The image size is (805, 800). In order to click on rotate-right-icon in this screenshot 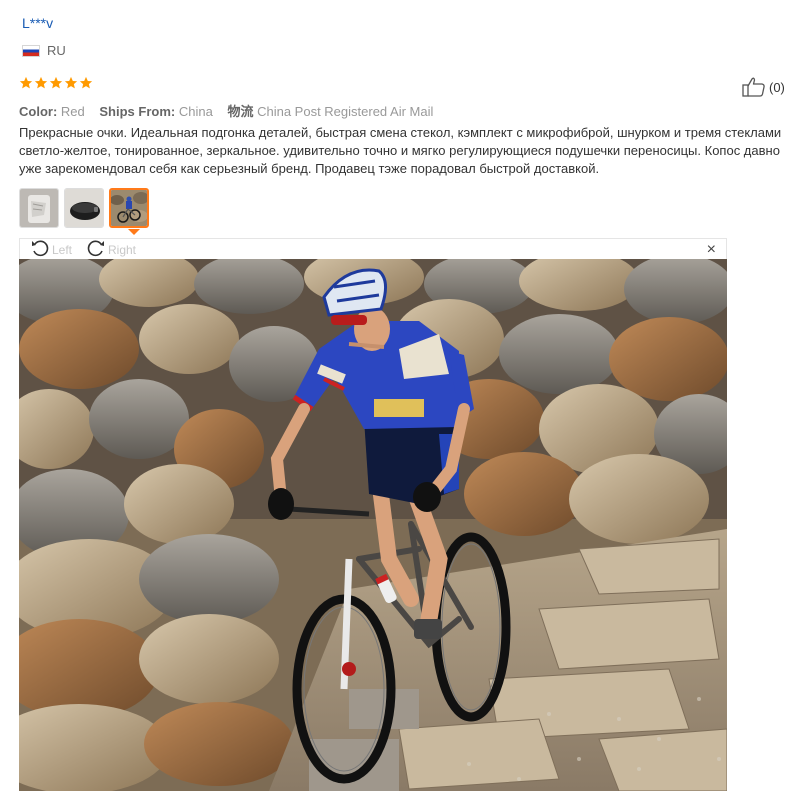, I will do `click(96, 249)`.